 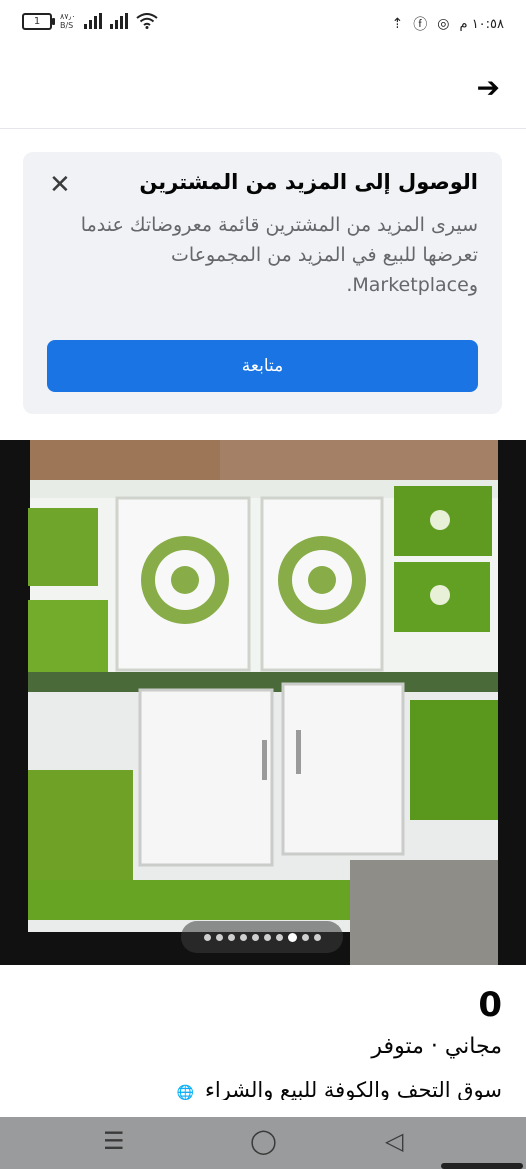 What do you see at coordinates (185, 1092) in the screenshot?
I see `globe-icon: 🌐` at bounding box center [185, 1092].